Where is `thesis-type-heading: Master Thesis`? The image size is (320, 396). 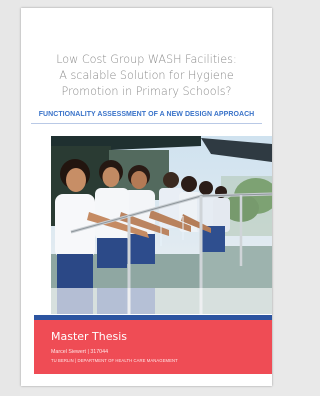
thesis-type-heading: Master Thesis is located at coordinates (89, 336).